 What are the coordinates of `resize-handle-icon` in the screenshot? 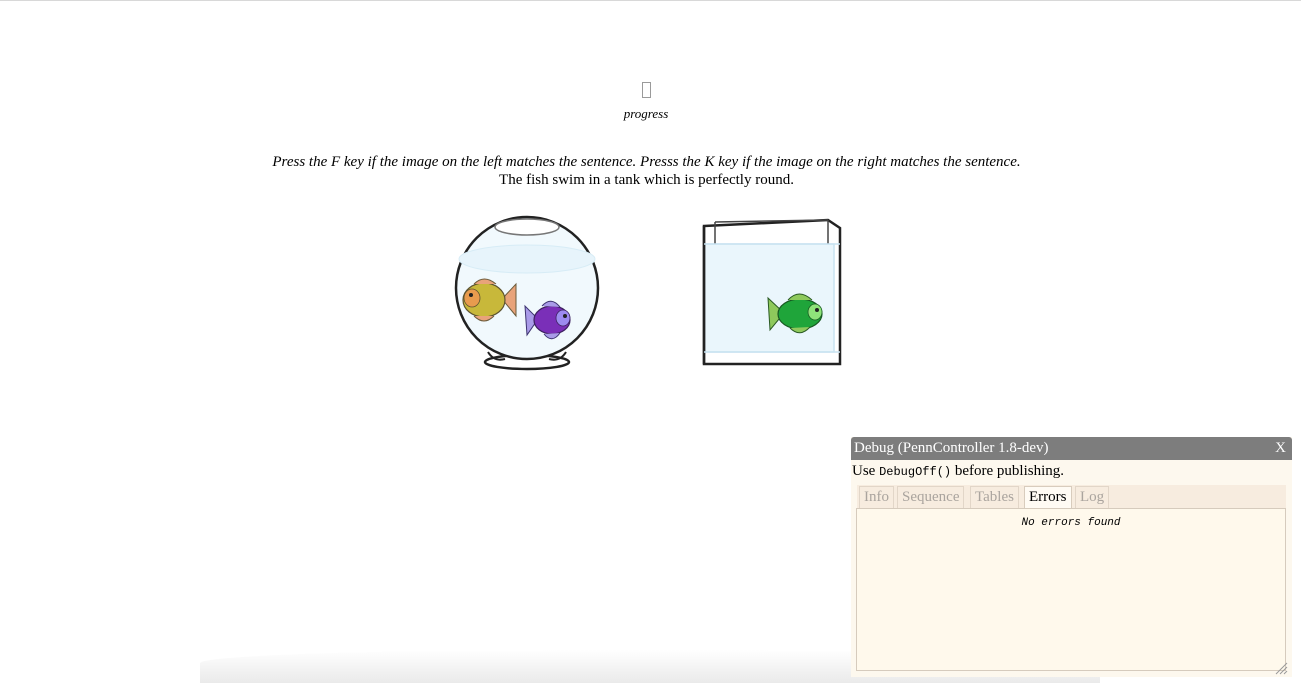 It's located at (1281, 668).